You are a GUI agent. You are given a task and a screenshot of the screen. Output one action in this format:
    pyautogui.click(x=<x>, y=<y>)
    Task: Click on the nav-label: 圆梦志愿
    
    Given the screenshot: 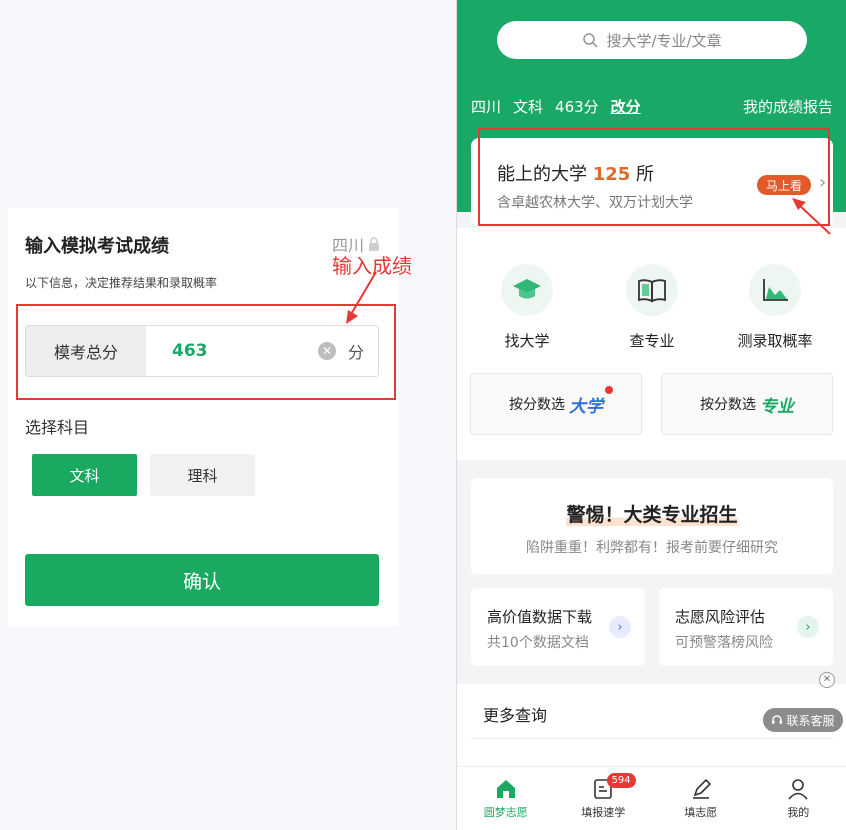 What is the action you would take?
    pyautogui.click(x=505, y=812)
    